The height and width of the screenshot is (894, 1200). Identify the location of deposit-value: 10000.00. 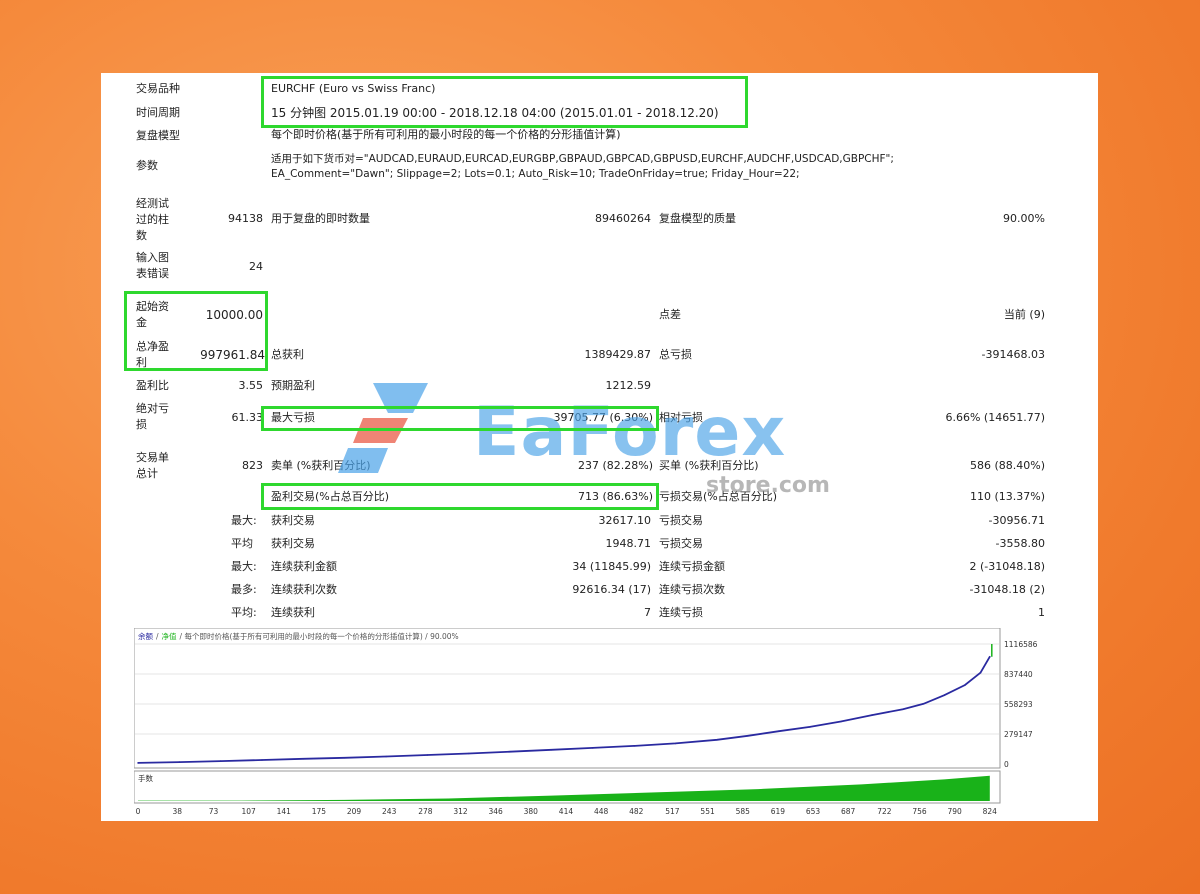
(234, 315).